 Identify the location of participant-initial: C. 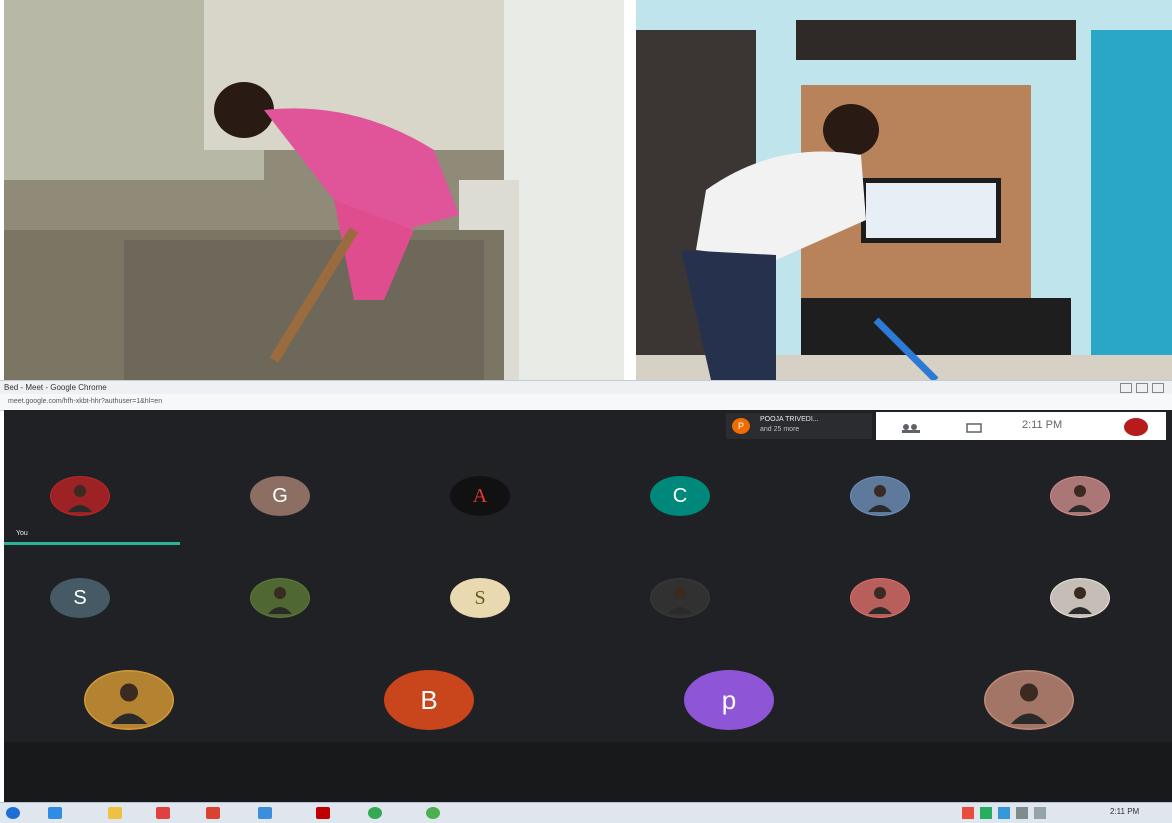
(680, 495).